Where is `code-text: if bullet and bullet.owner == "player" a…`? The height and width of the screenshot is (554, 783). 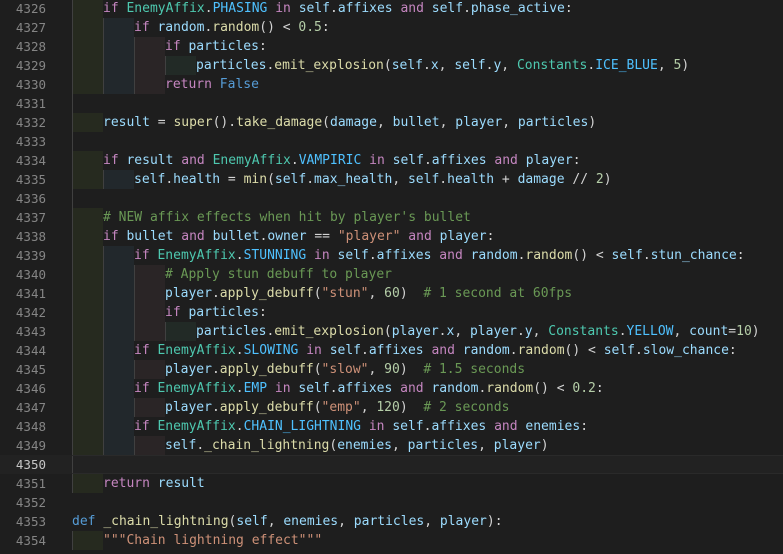 code-text: if bullet and bullet.owner == "player" a… is located at coordinates (298, 236).